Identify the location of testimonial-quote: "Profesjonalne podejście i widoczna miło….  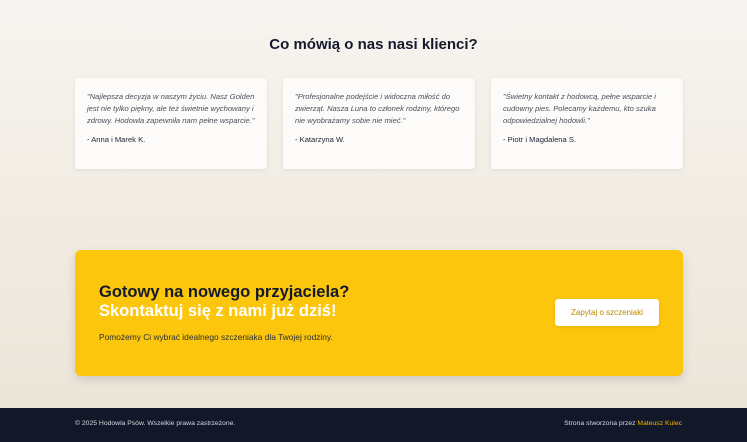
(377, 108).